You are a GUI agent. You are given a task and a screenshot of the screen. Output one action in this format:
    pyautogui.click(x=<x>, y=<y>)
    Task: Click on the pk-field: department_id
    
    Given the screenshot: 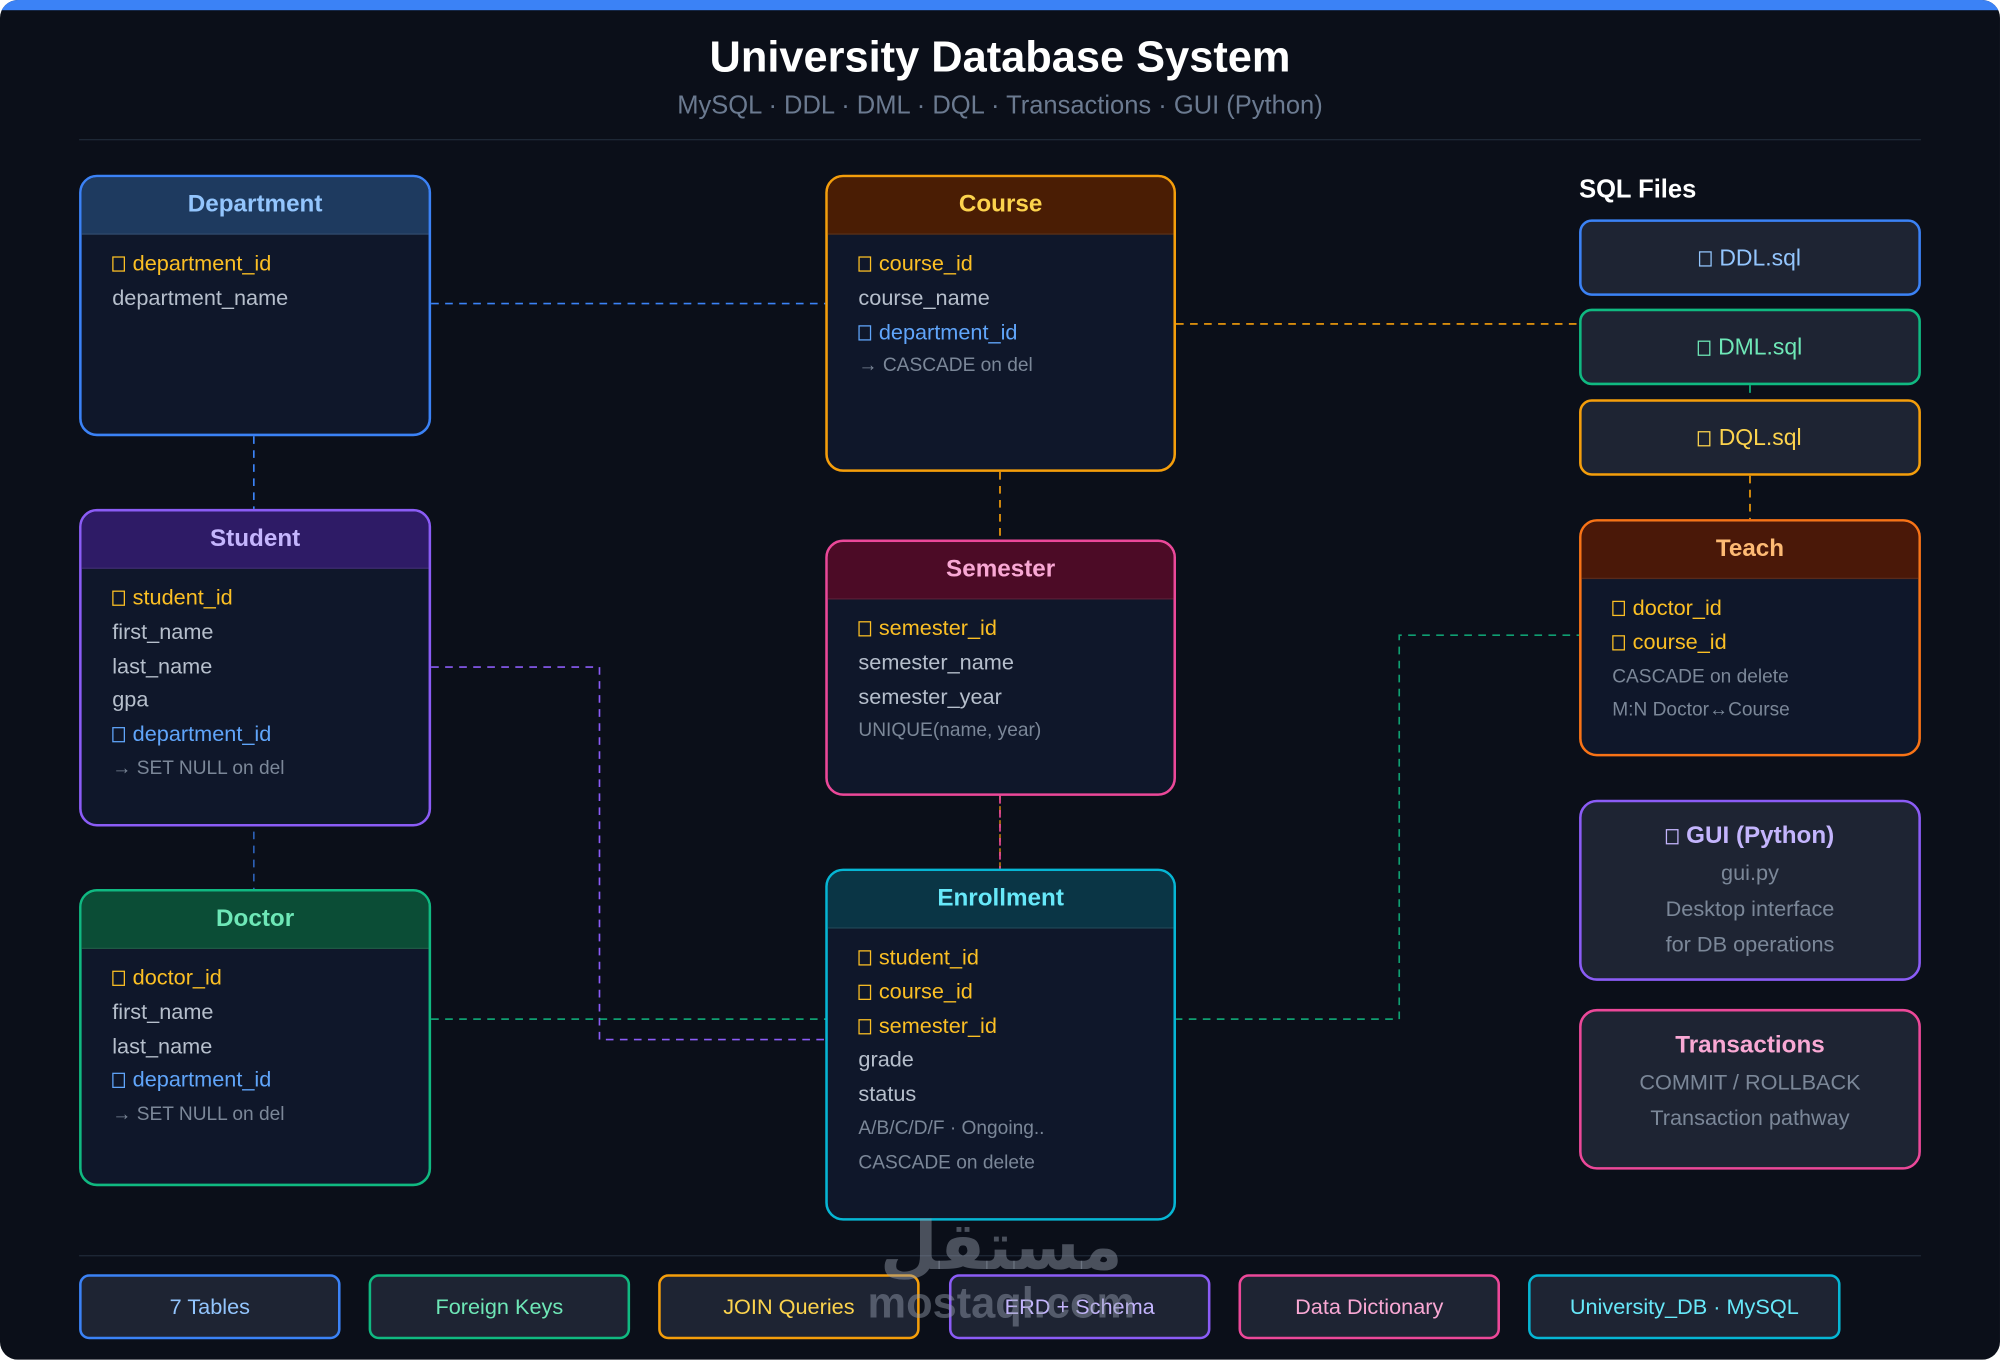 What is the action you would take?
    pyautogui.click(x=270, y=264)
    